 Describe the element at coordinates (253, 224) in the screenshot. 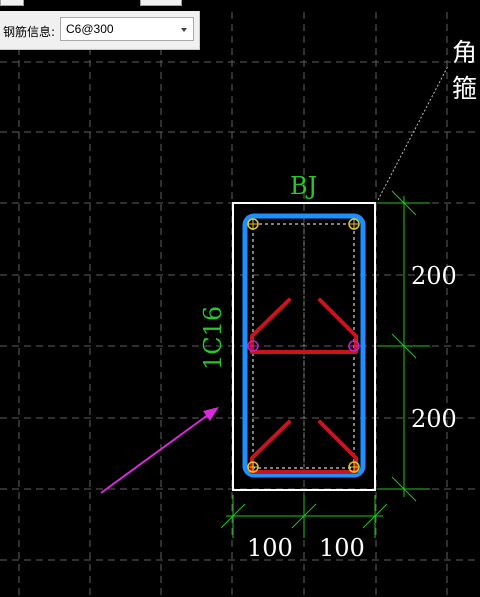

I see `corner-bar-top-left` at that location.